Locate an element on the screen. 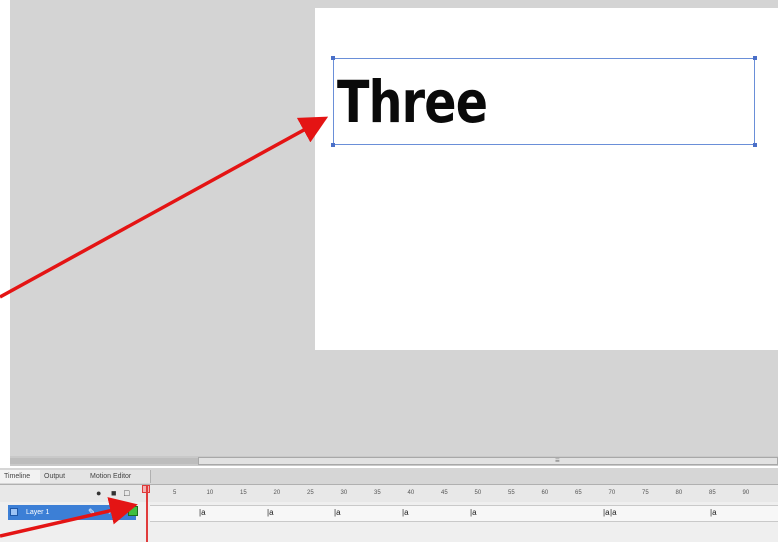 Image resolution: width=778 pixels, height=542 pixels. scrollbar-thumb is located at coordinates (488, 461).